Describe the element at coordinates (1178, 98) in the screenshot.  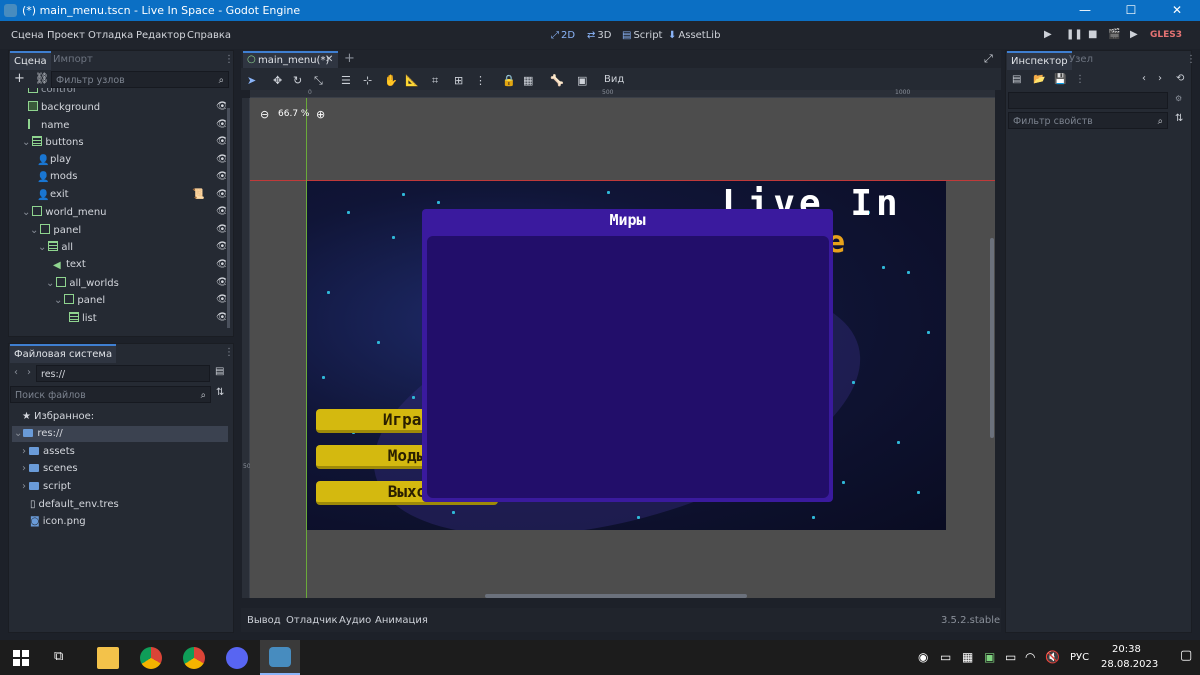
I see `object-properties-icon: ⚙` at that location.